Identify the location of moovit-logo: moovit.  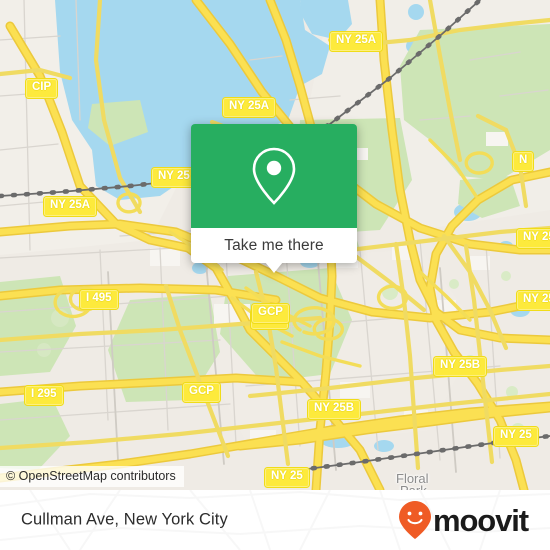
(463, 520).